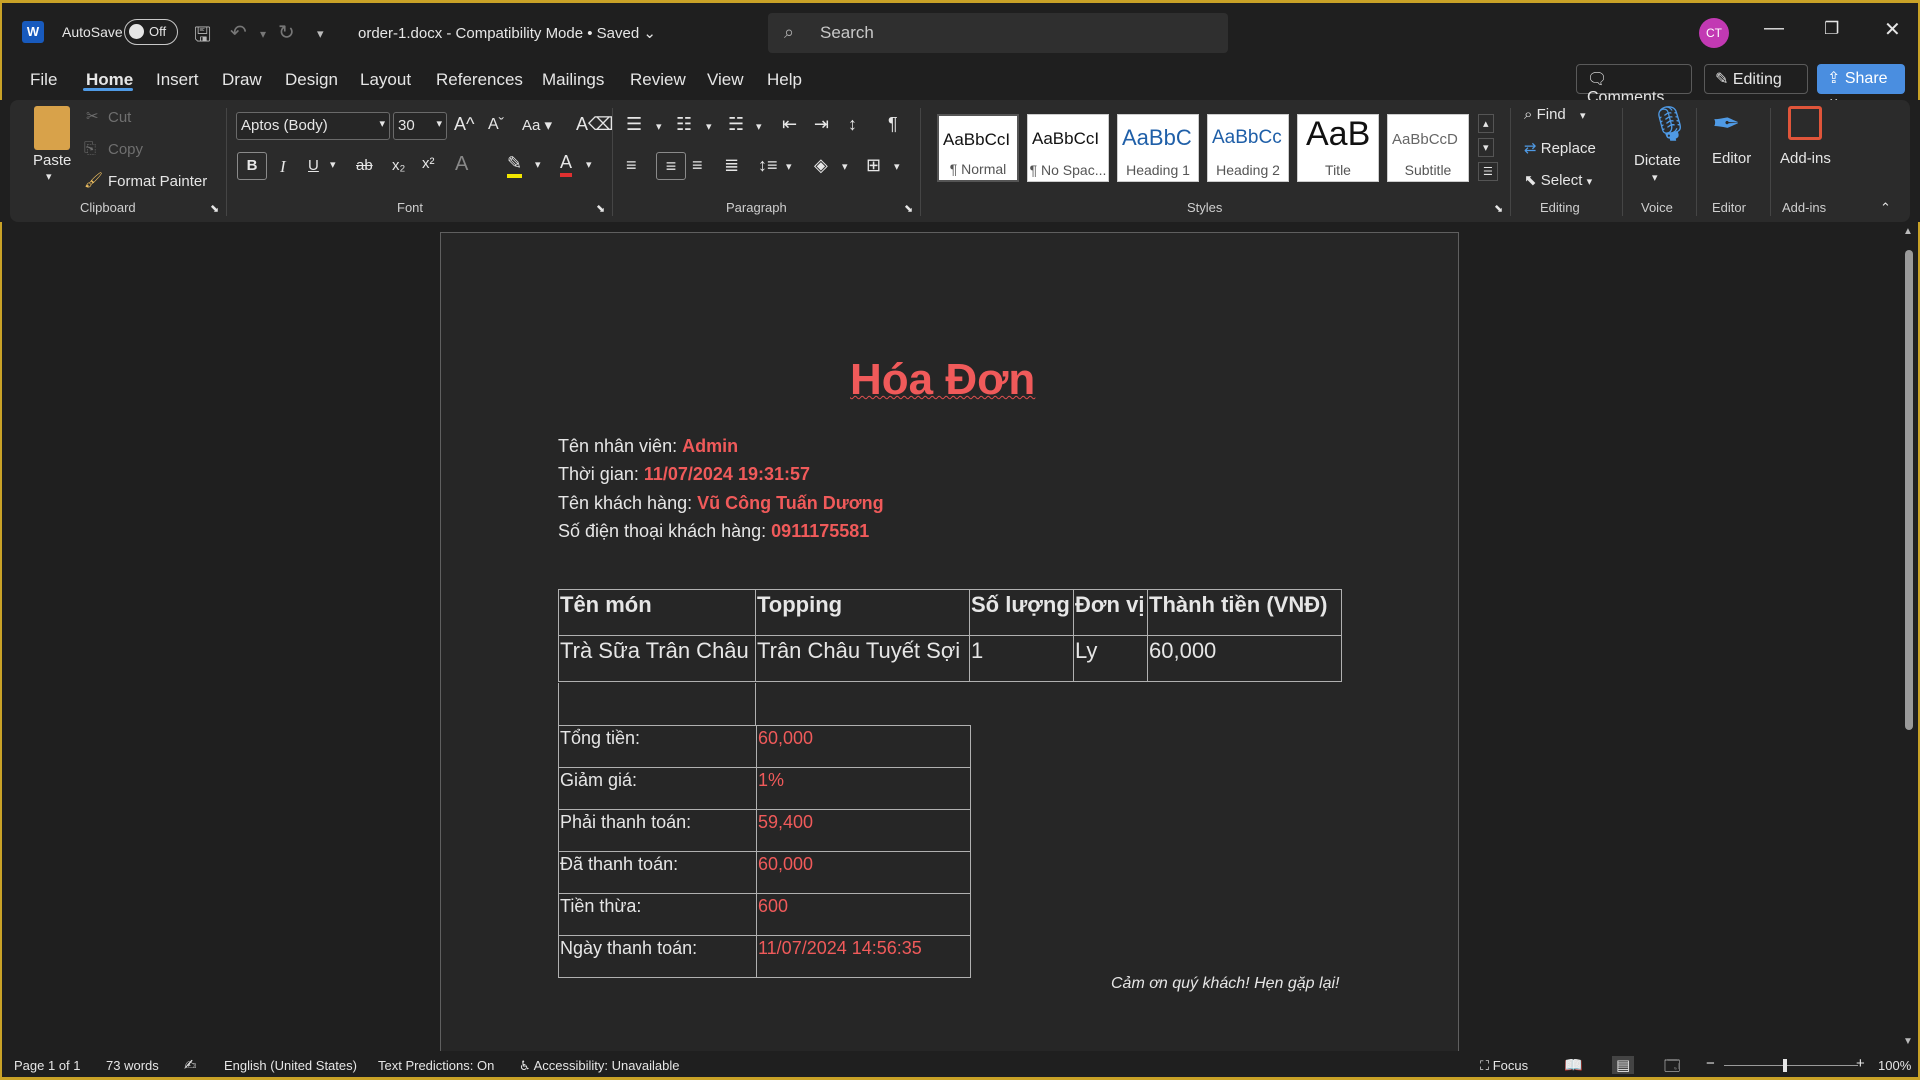 This screenshot has height=1080, width=1920. Describe the element at coordinates (242, 80) in the screenshot. I see `tab-draw: Draw` at that location.